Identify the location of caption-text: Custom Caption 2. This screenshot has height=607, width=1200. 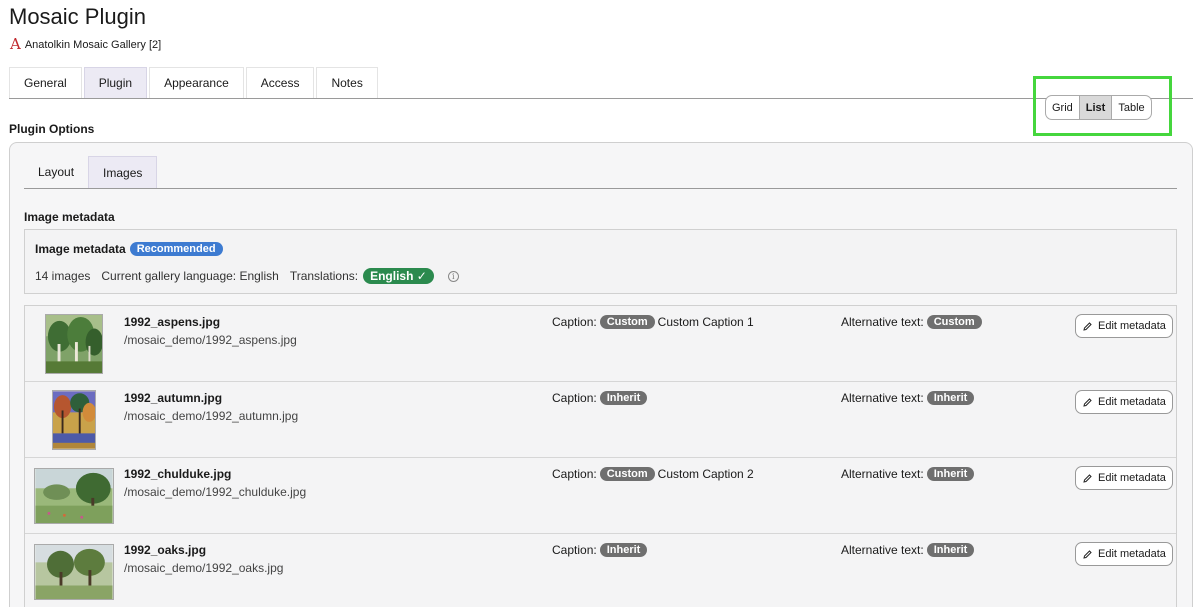
(705, 474).